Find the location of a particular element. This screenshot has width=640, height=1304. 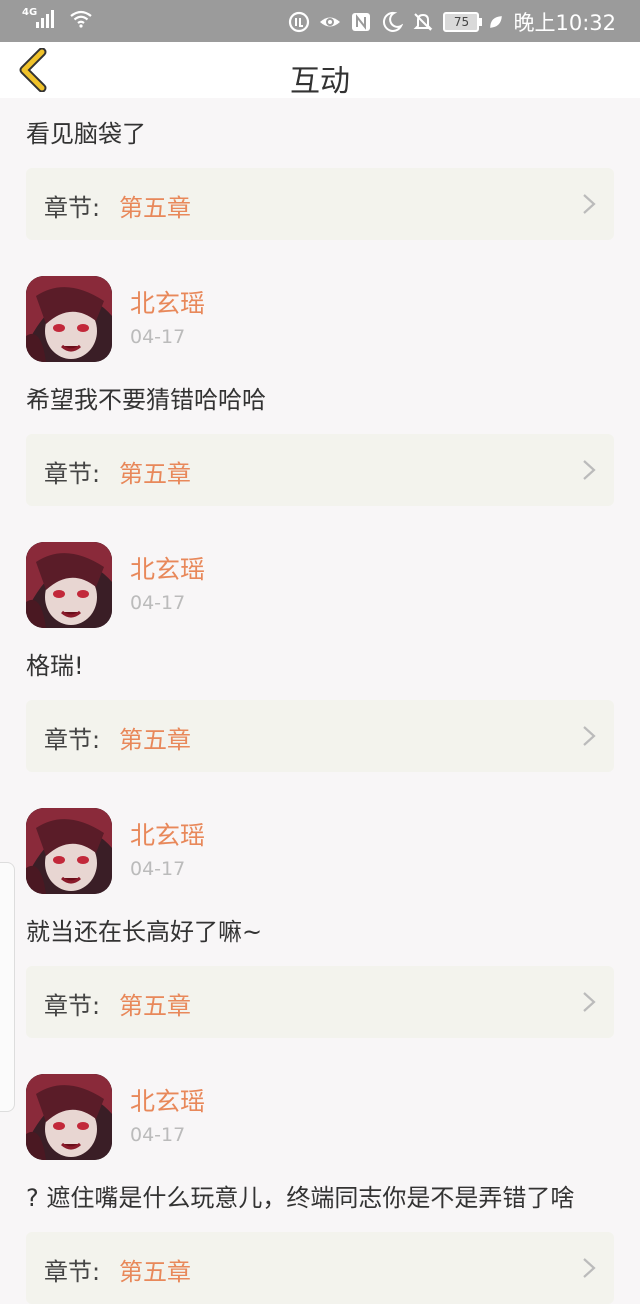

top-nav-bar: 互动 is located at coordinates (320, 70).